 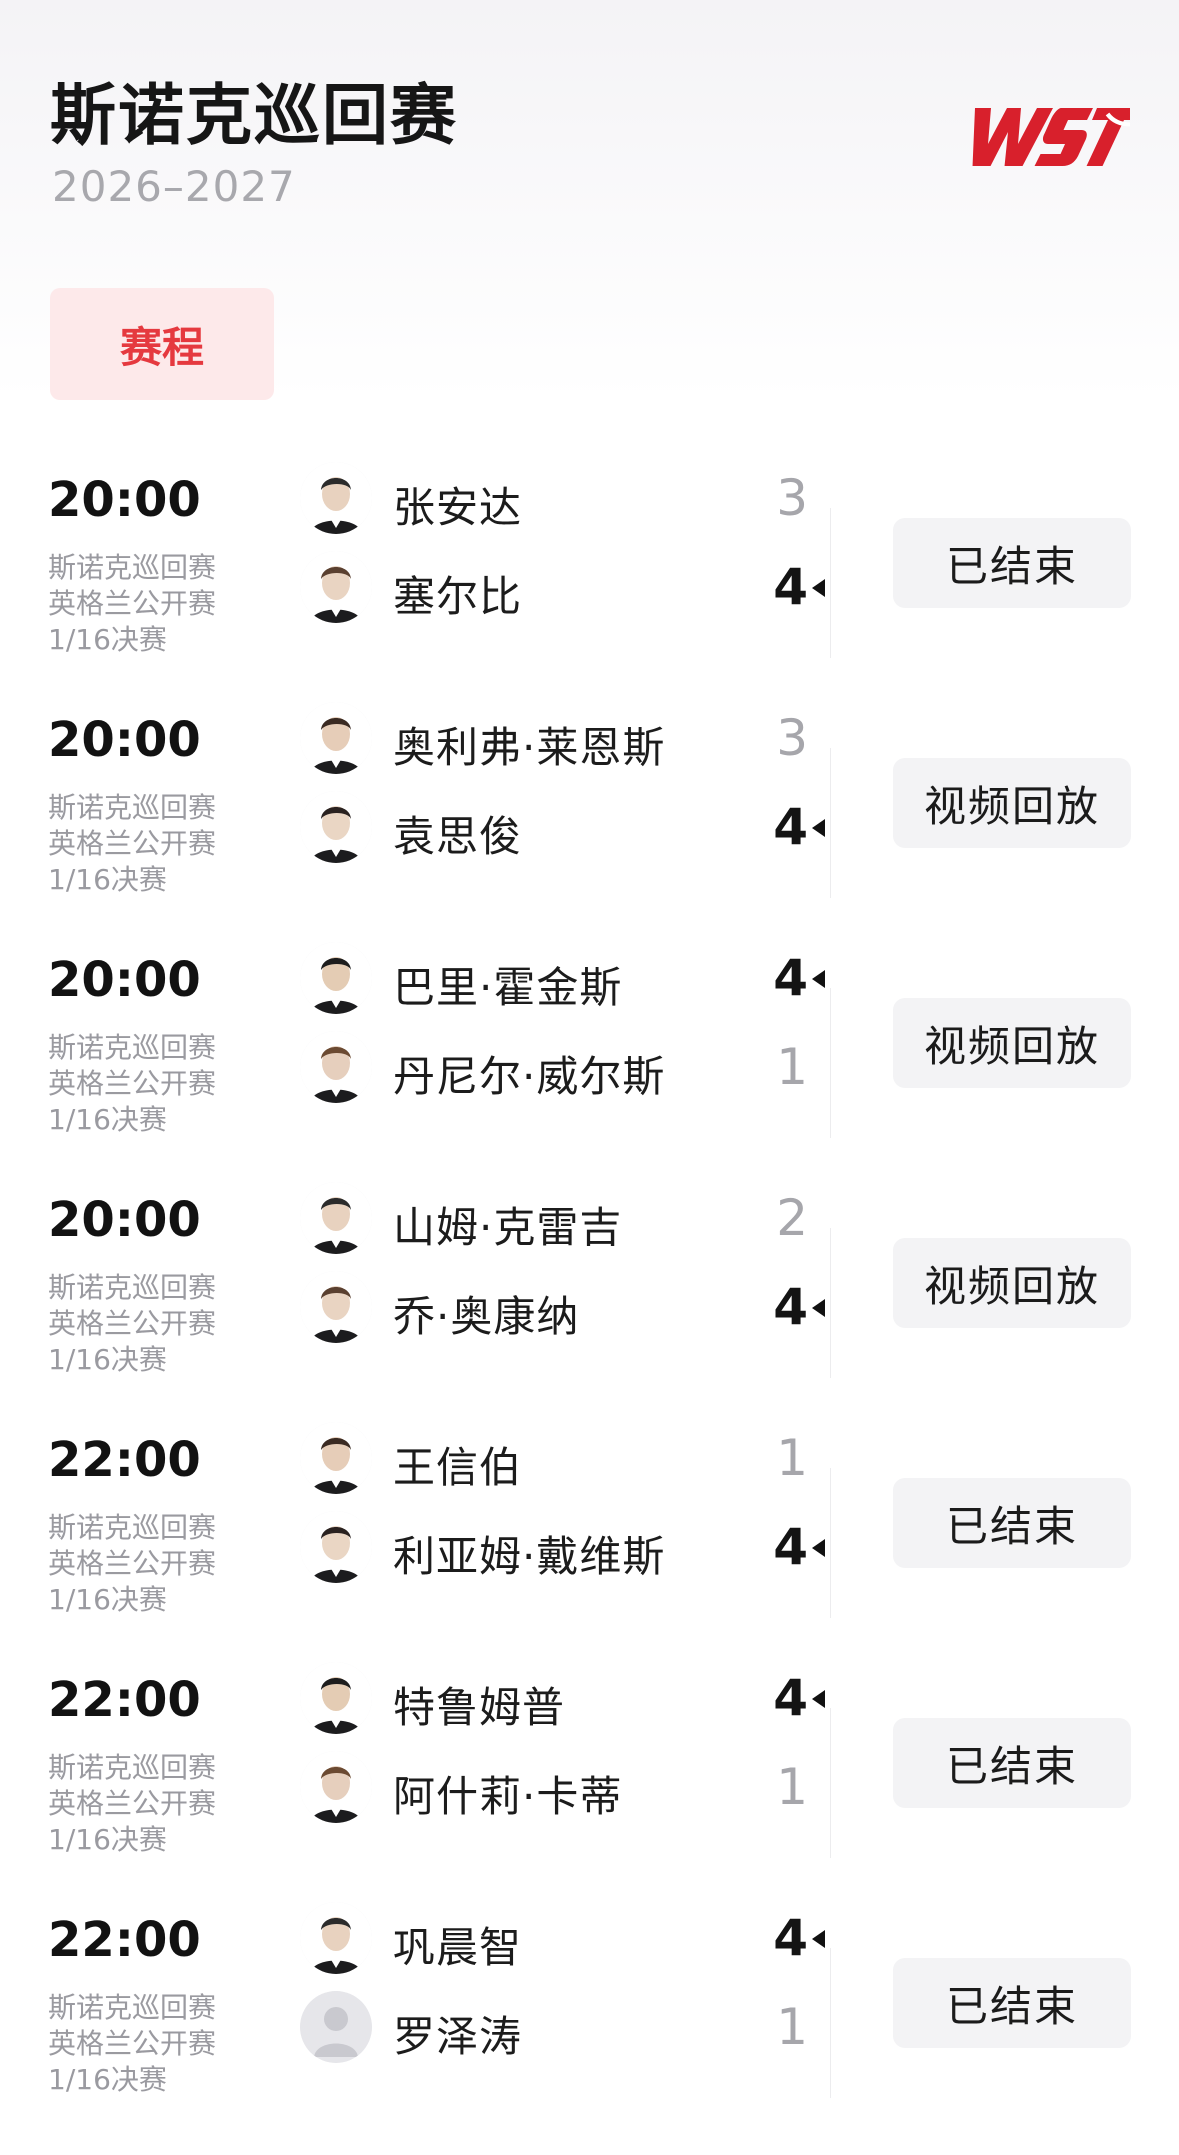 I want to click on player-name: 山姆·克雷吉, so click(x=508, y=1227).